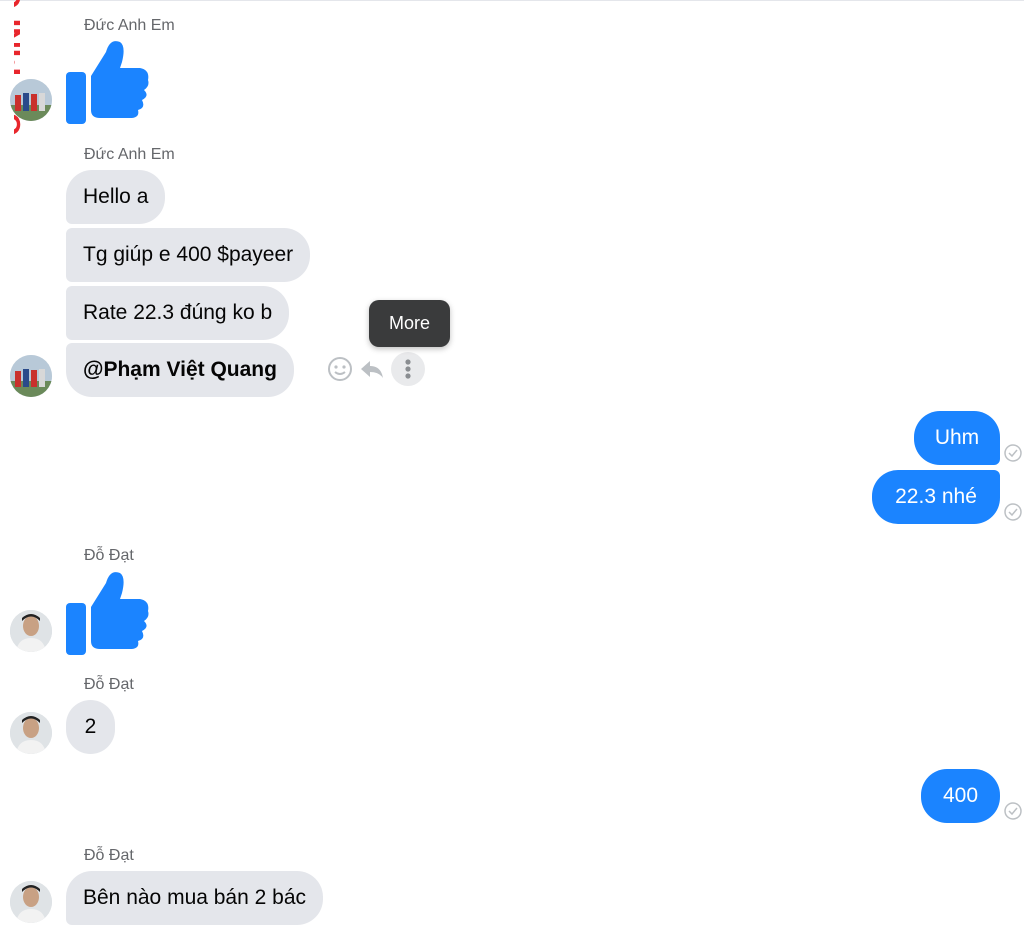 The width and height of the screenshot is (1024, 925). What do you see at coordinates (936, 497) in the screenshot?
I see `message-bubble-outgoing: 22.3 nhé` at bounding box center [936, 497].